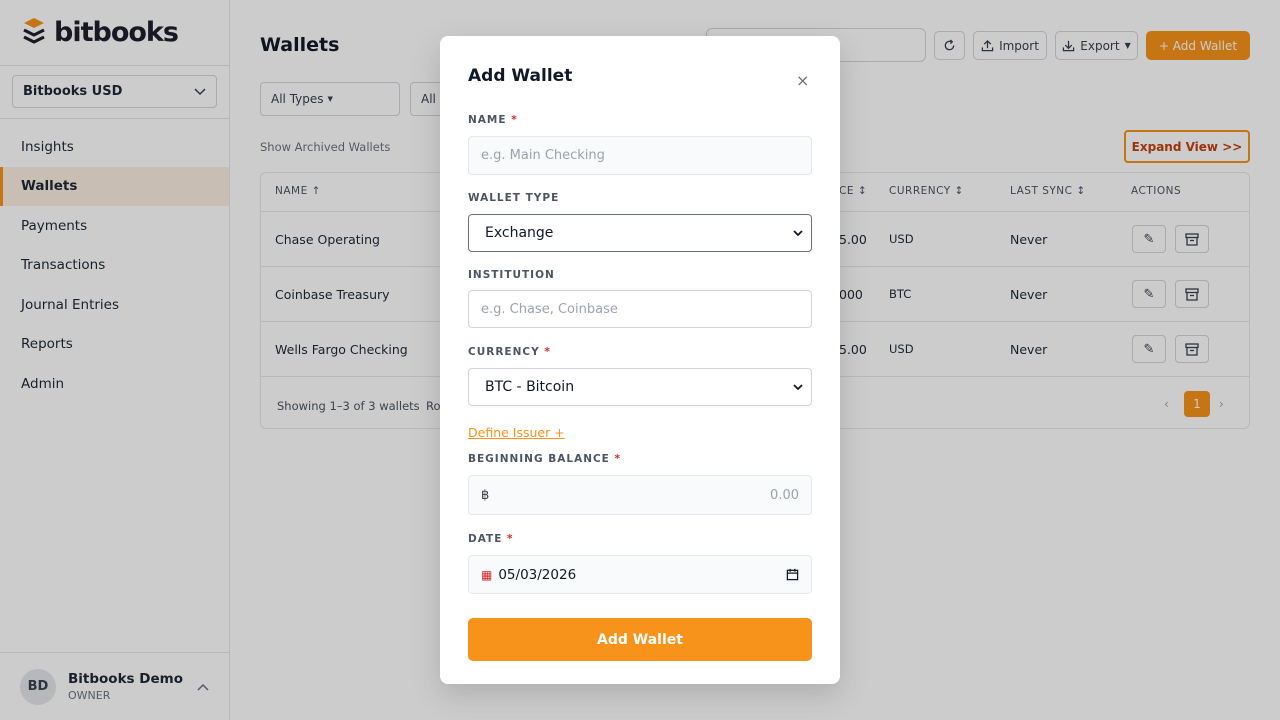 This screenshot has height=720, width=1280. What do you see at coordinates (545, 459) in the screenshot?
I see `beginning-balance-label: BEGINNING BALANCE *` at bounding box center [545, 459].